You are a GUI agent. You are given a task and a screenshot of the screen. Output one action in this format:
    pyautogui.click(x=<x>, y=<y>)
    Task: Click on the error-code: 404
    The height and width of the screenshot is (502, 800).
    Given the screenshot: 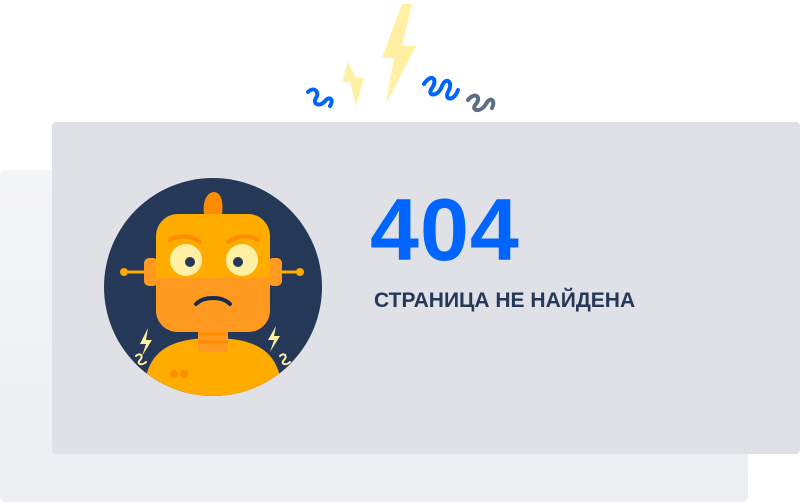 What is the action you would take?
    pyautogui.click(x=445, y=229)
    